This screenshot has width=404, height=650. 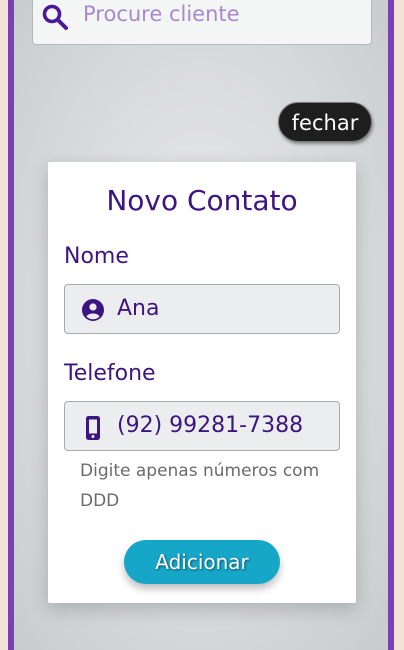 What do you see at coordinates (138, 308) in the screenshot?
I see `name-value: Ana` at bounding box center [138, 308].